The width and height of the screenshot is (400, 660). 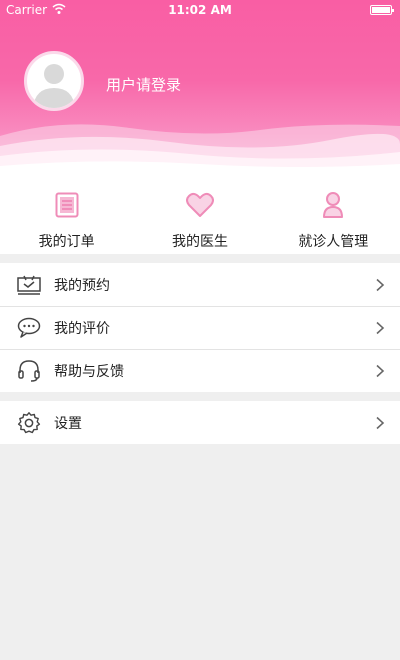 I want to click on menu-item-reviews: 我的评价, so click(x=200, y=327).